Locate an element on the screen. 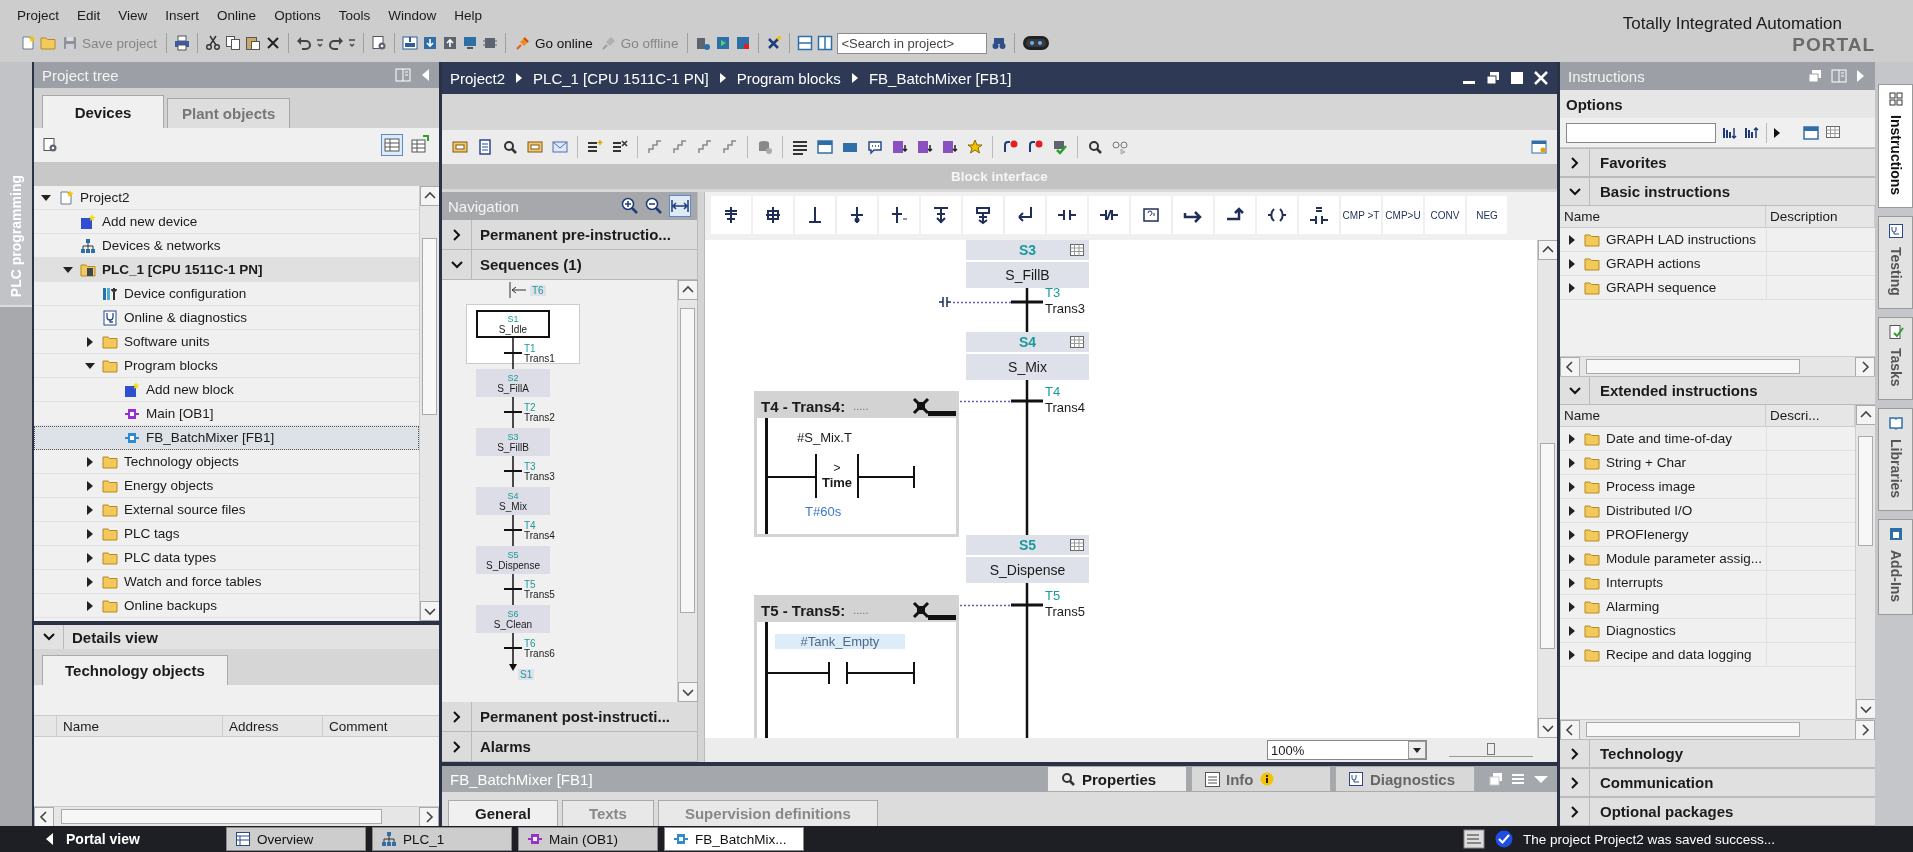  instruction-folder: Date and time-of-day is located at coordinates (1663, 438).